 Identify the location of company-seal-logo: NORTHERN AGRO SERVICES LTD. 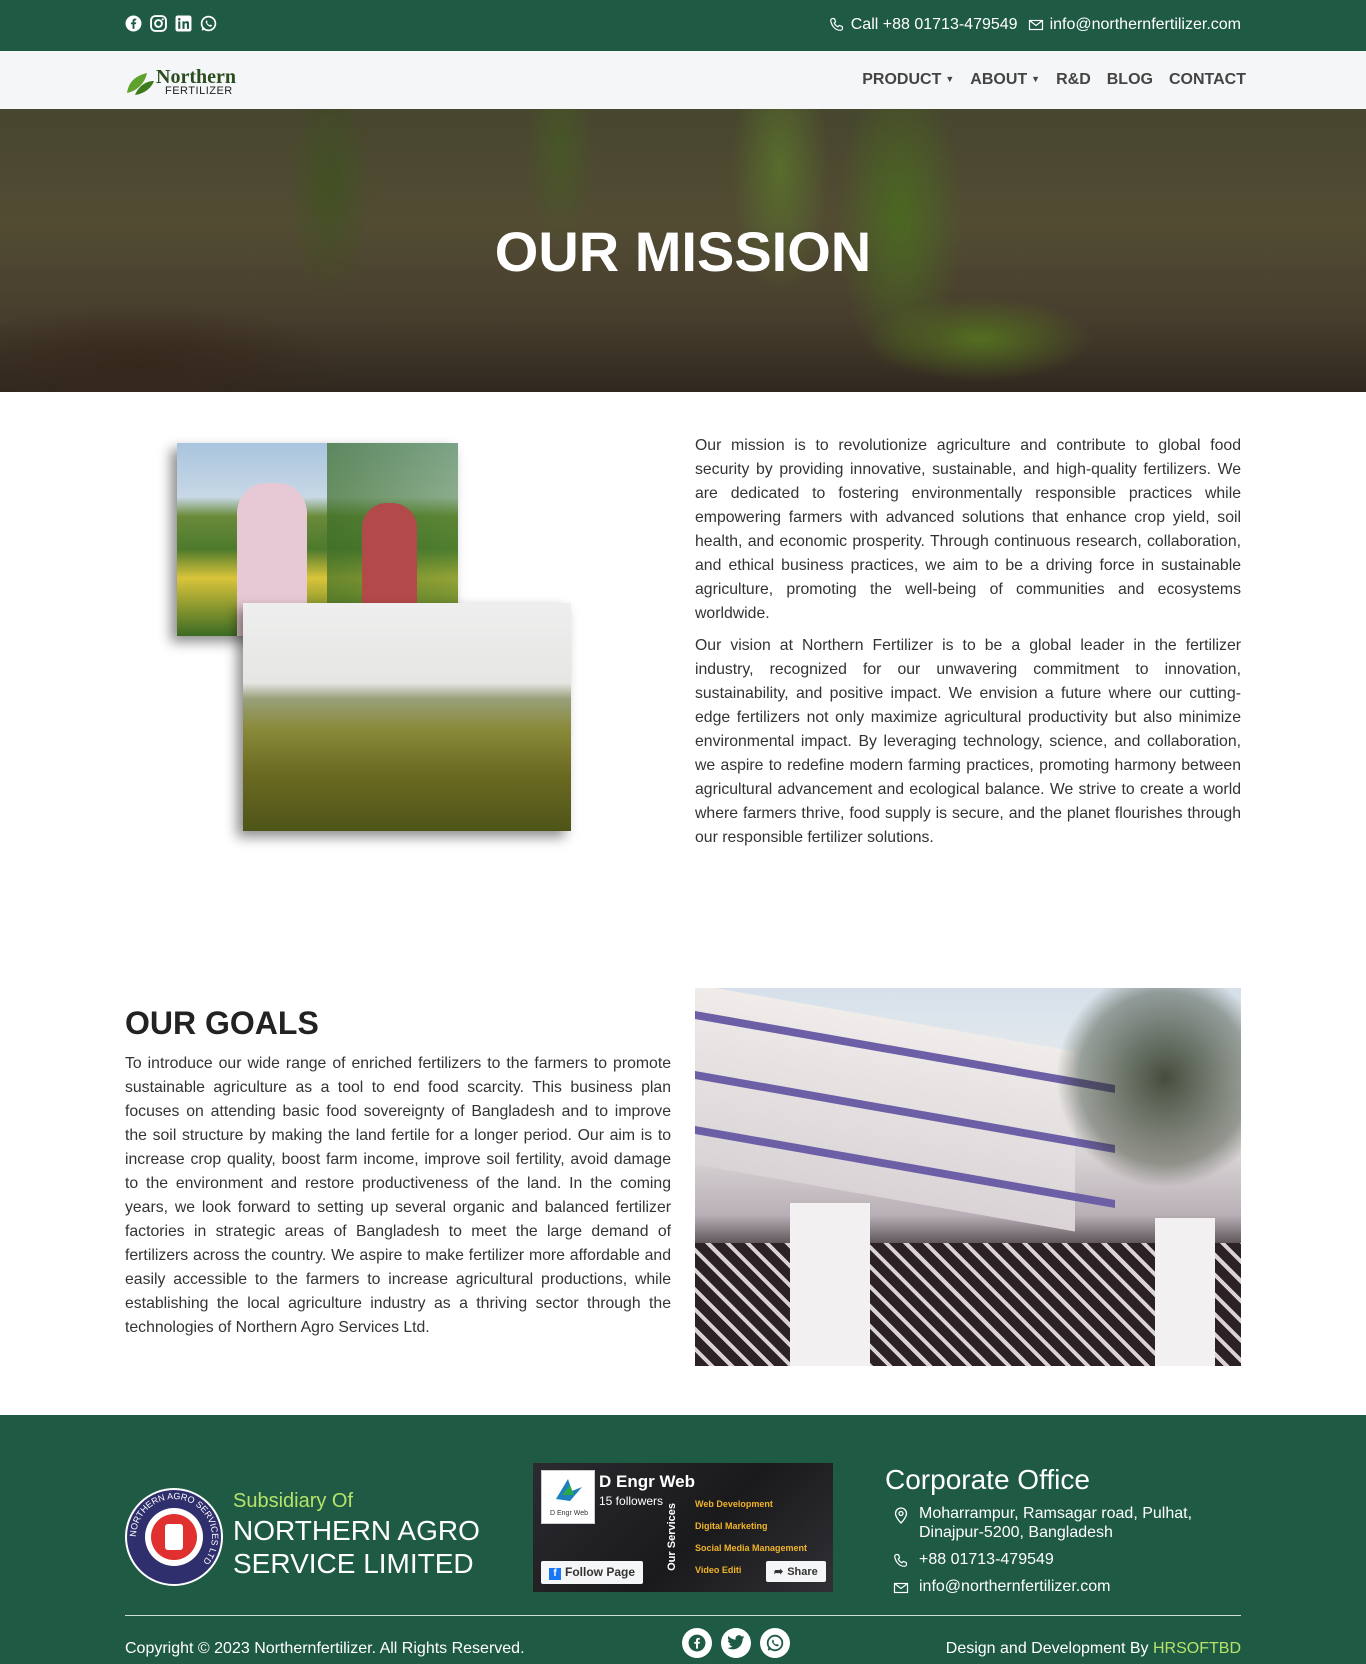
(174, 1537).